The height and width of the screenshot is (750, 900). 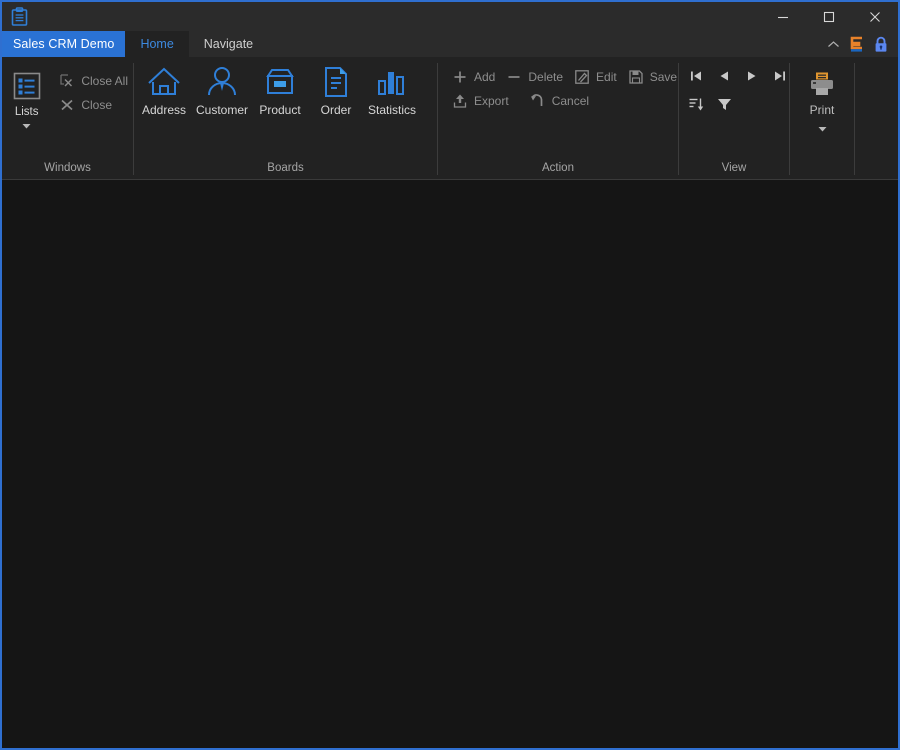 I want to click on print-button: Print, so click(x=822, y=98).